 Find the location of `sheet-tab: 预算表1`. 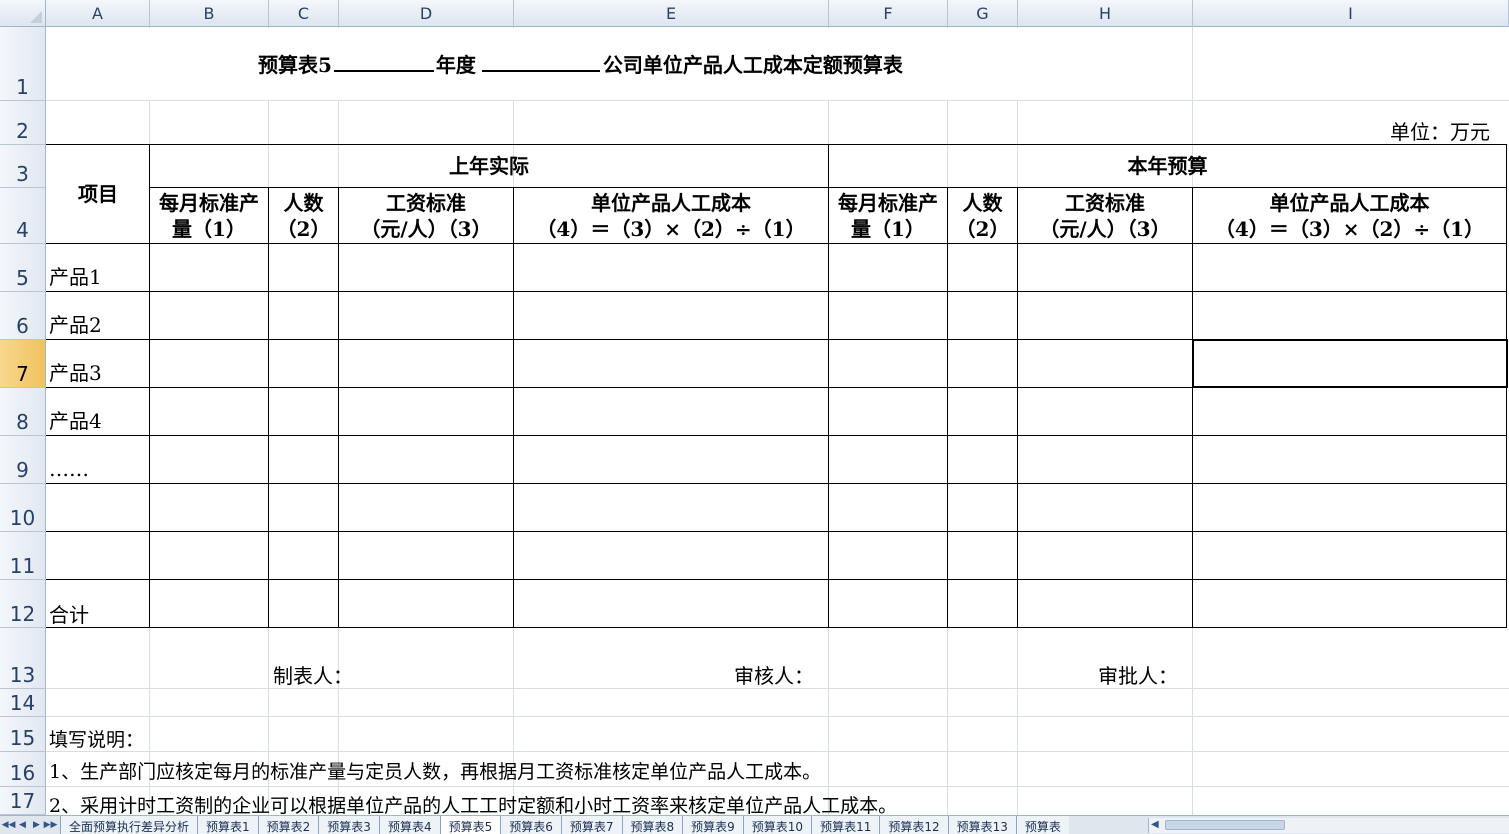

sheet-tab: 预算表1 is located at coordinates (227, 825).